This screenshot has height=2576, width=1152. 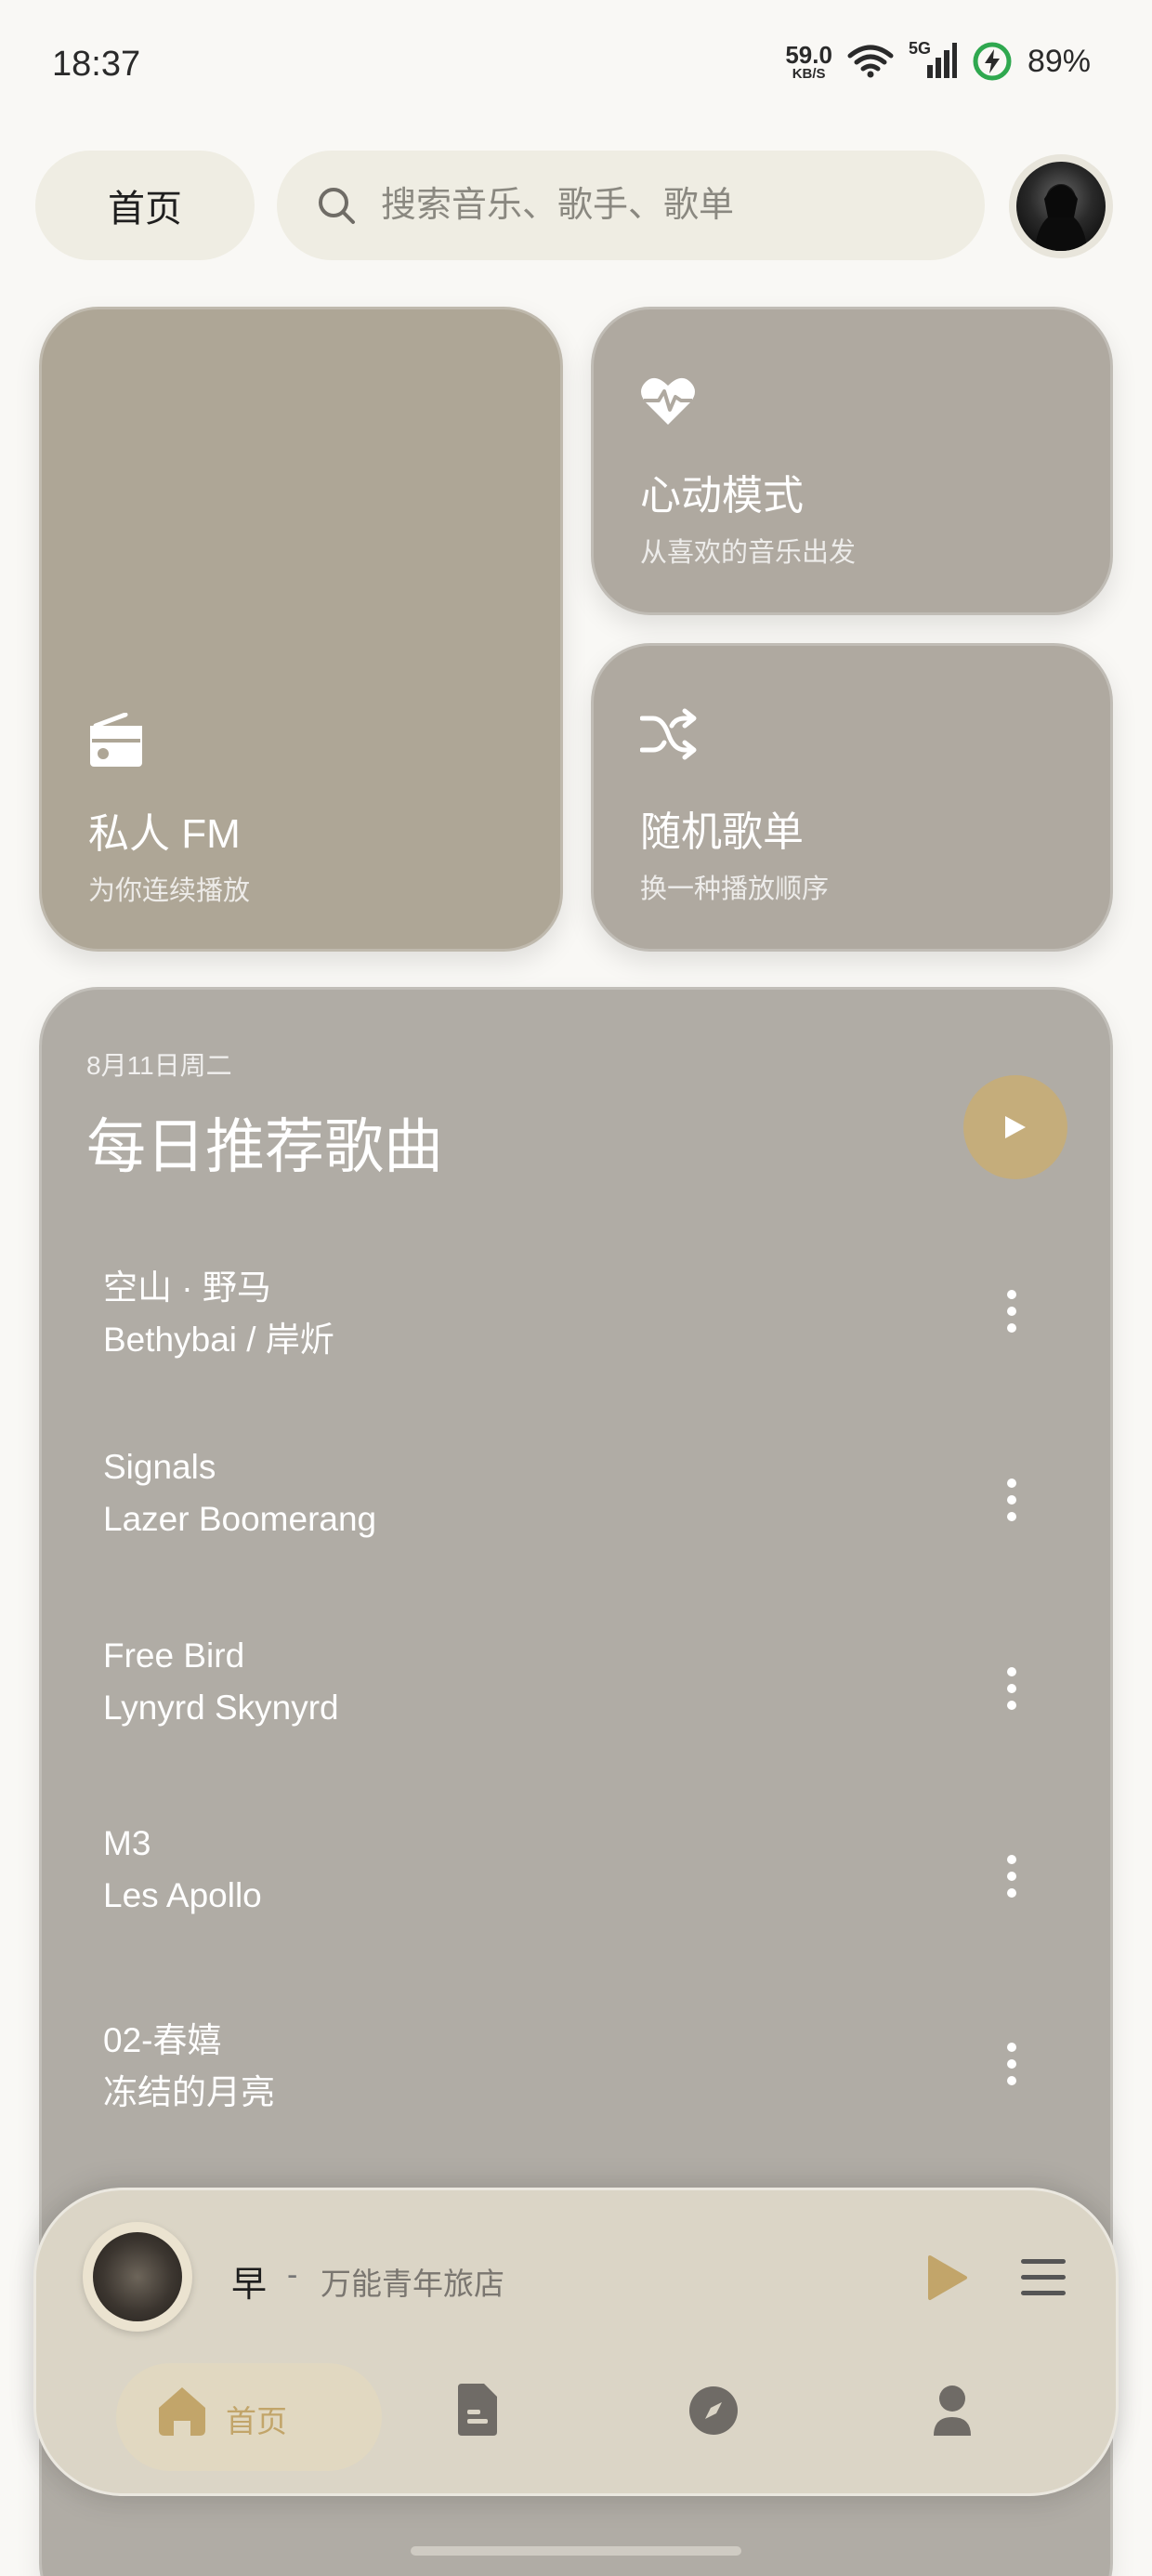 I want to click on wifi-icon, so click(x=870, y=61).